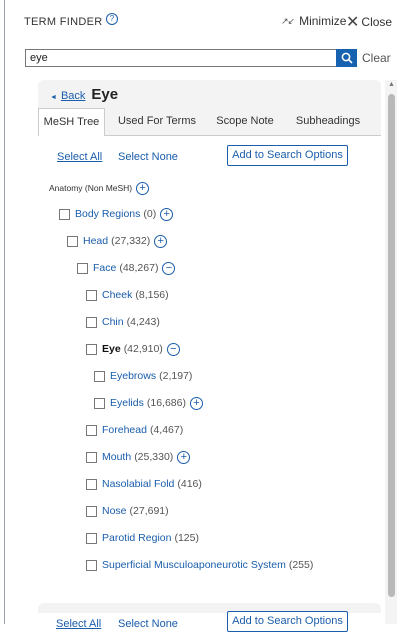 This screenshot has height=633, width=400. I want to click on tree-root-label: Anatomy (Non MeSH), so click(91, 188).